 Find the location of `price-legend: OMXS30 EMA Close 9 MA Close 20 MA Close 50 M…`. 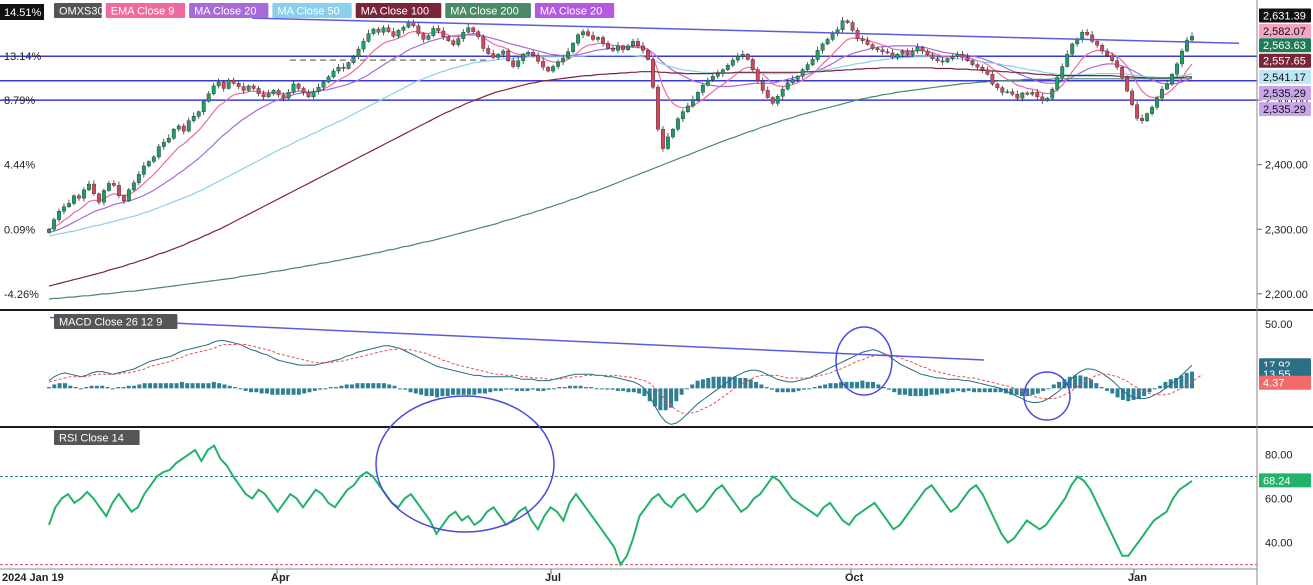

price-legend: OMXS30 EMA Close 9 MA Close 20 MA Close 50 M… is located at coordinates (334, 10).